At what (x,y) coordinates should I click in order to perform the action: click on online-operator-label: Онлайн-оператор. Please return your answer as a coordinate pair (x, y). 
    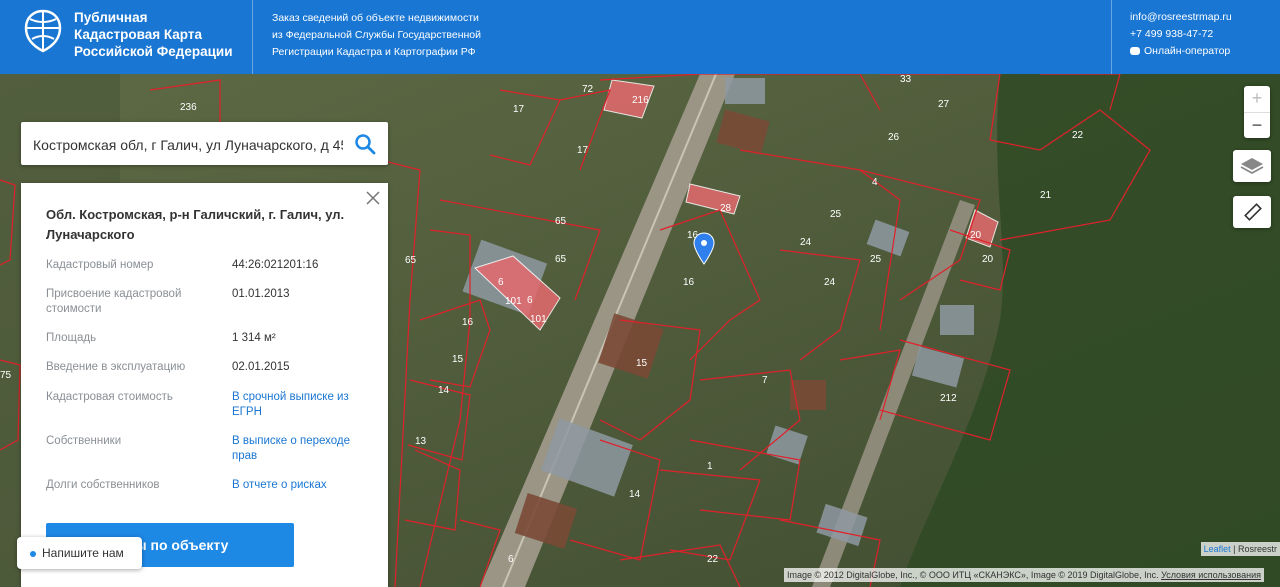
    Looking at the image, I should click on (1187, 51).